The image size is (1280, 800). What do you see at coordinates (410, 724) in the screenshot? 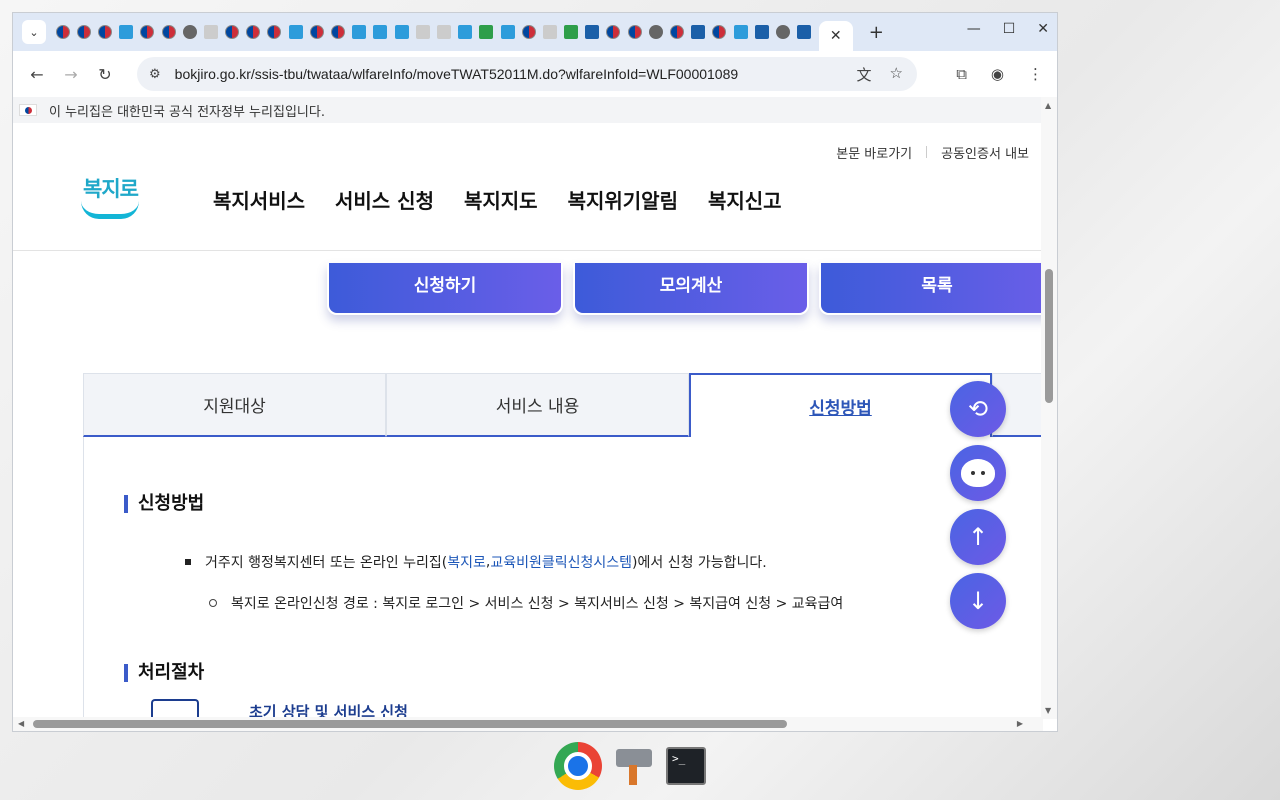
I see `horizontal-scroll-thumb` at bounding box center [410, 724].